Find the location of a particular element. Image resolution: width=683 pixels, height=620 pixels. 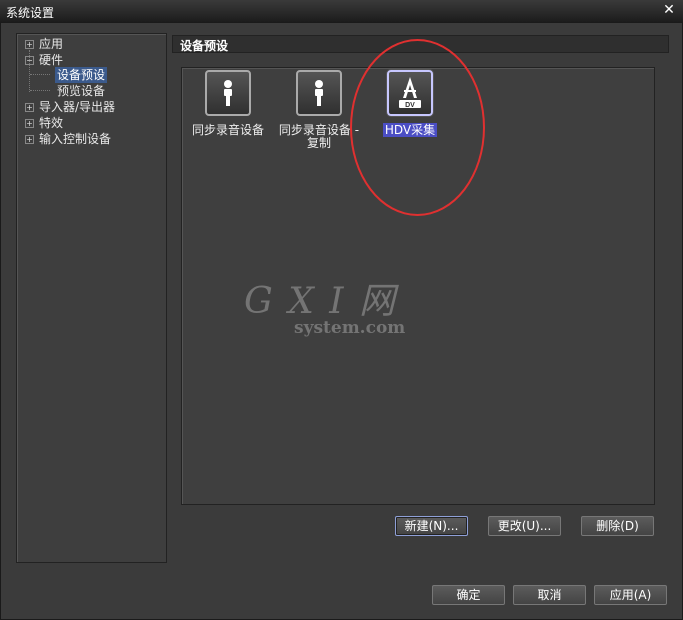

preset-label: 同步录音设备 - 复制 is located at coordinates (319, 137).